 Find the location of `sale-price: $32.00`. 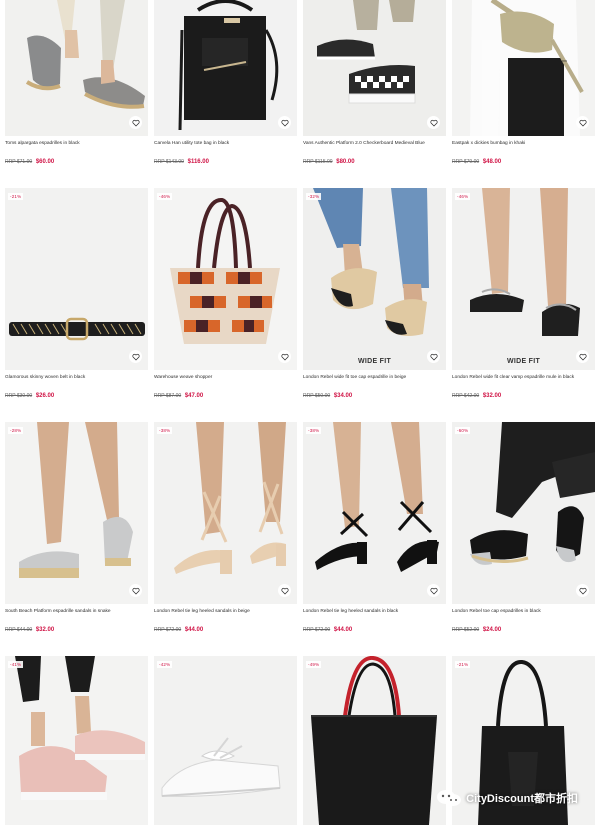

sale-price: $32.00 is located at coordinates (492, 396).